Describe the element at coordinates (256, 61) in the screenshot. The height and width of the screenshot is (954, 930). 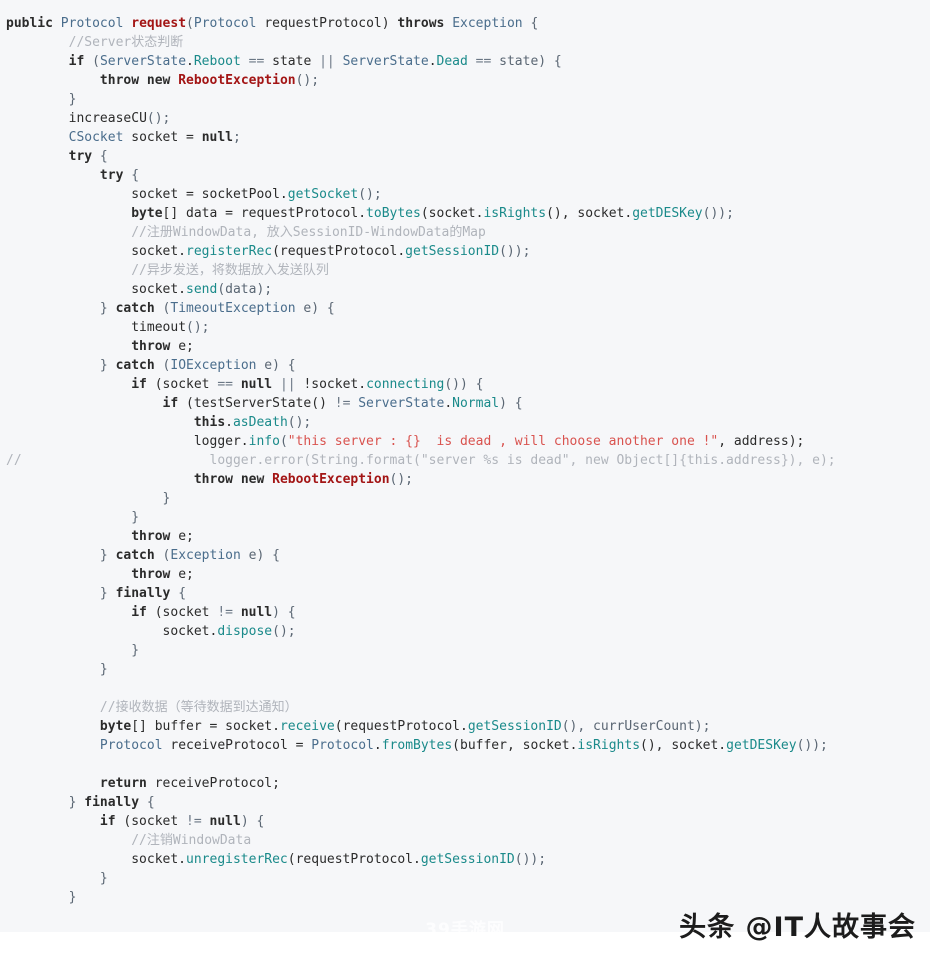
I see `code-token-op: ==` at that location.